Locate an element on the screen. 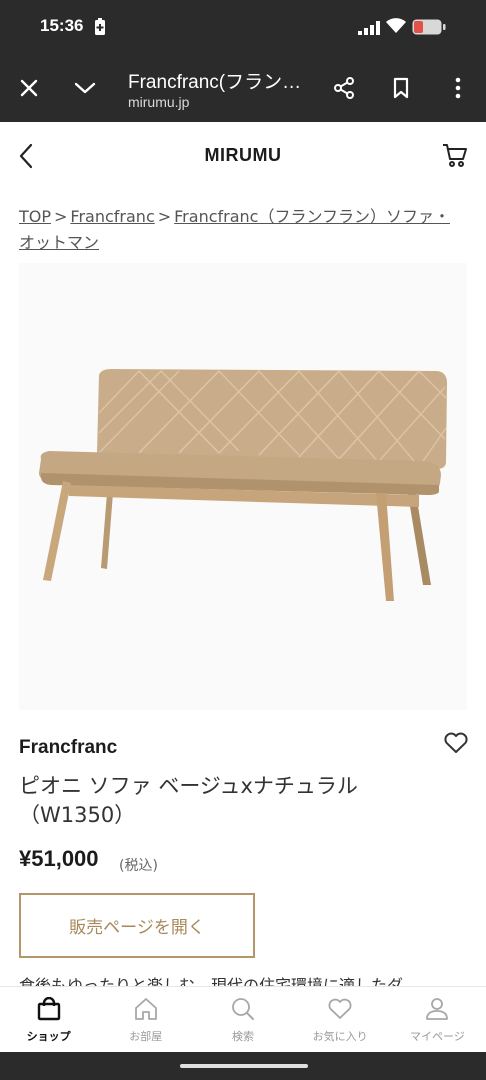  tab-label: 検索 is located at coordinates (242, 1036).